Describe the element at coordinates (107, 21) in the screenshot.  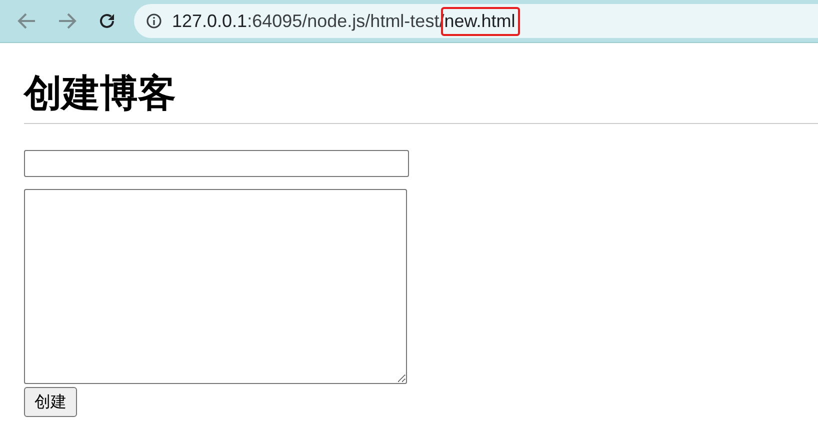
I see `reload-icon` at that location.